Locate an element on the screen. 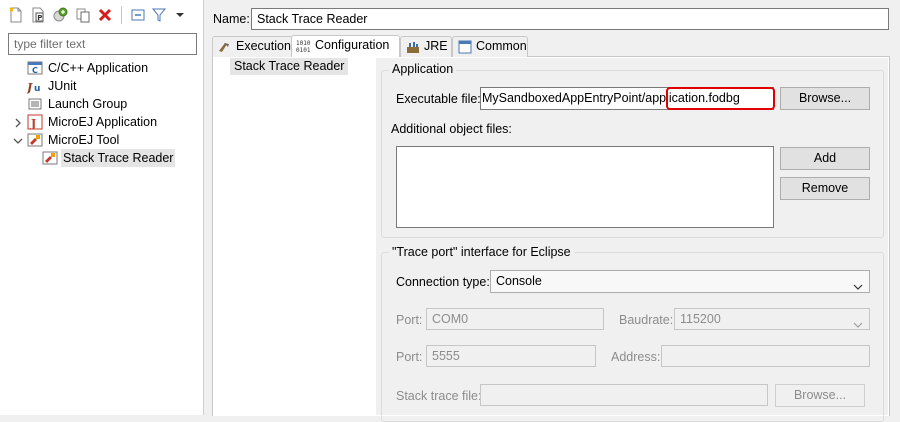 The width and height of the screenshot is (900, 422). c-application-icon: C is located at coordinates (35, 68).